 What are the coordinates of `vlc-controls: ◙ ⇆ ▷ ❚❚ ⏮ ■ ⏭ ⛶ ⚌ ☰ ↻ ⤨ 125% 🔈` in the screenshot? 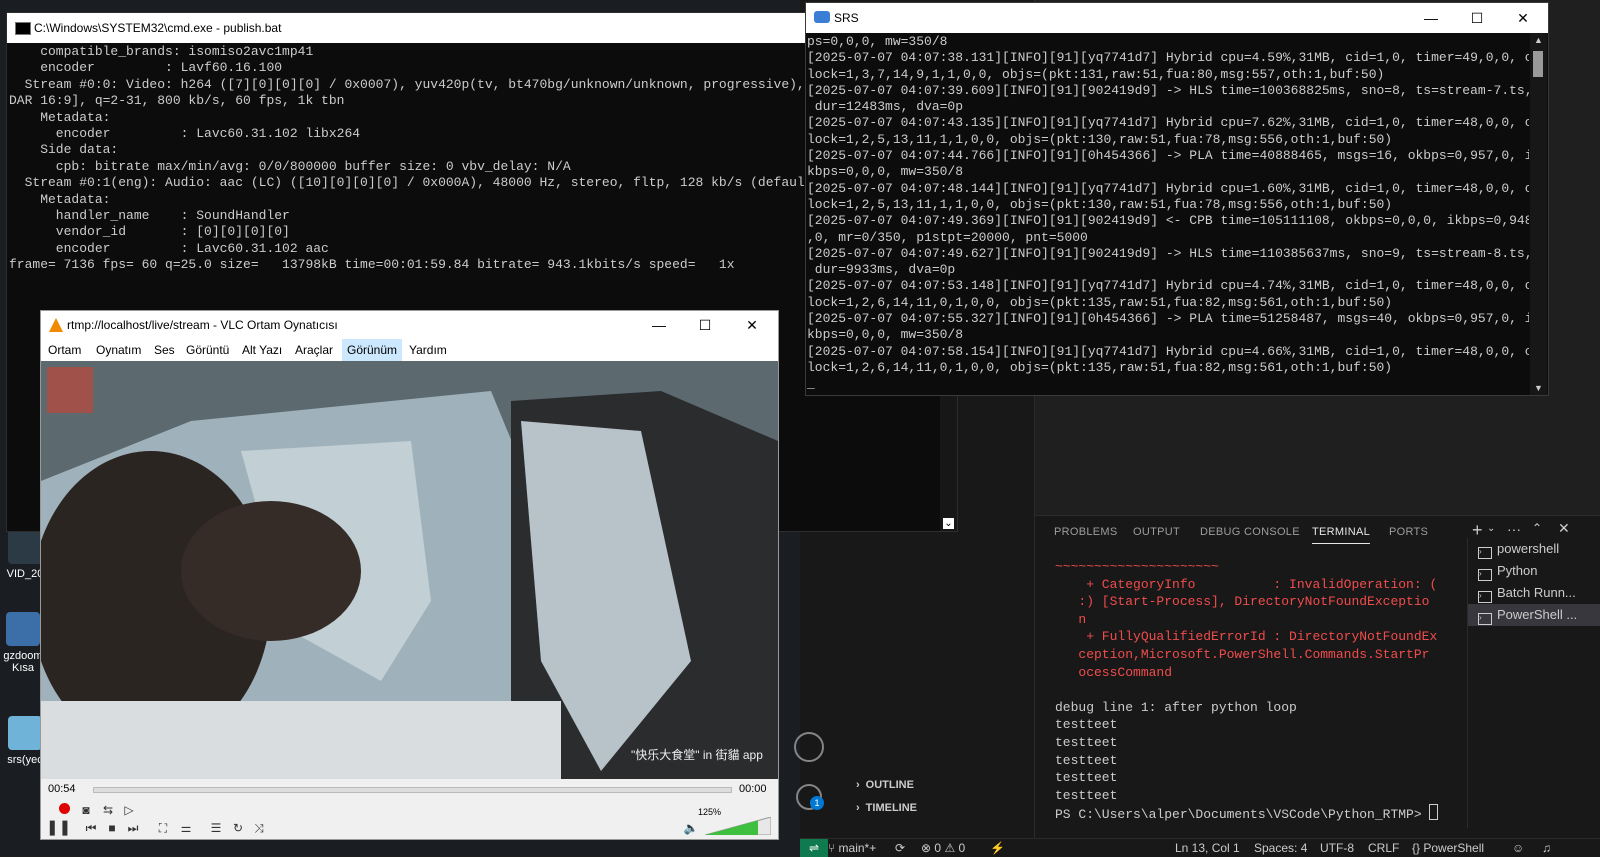 It's located at (409, 819).